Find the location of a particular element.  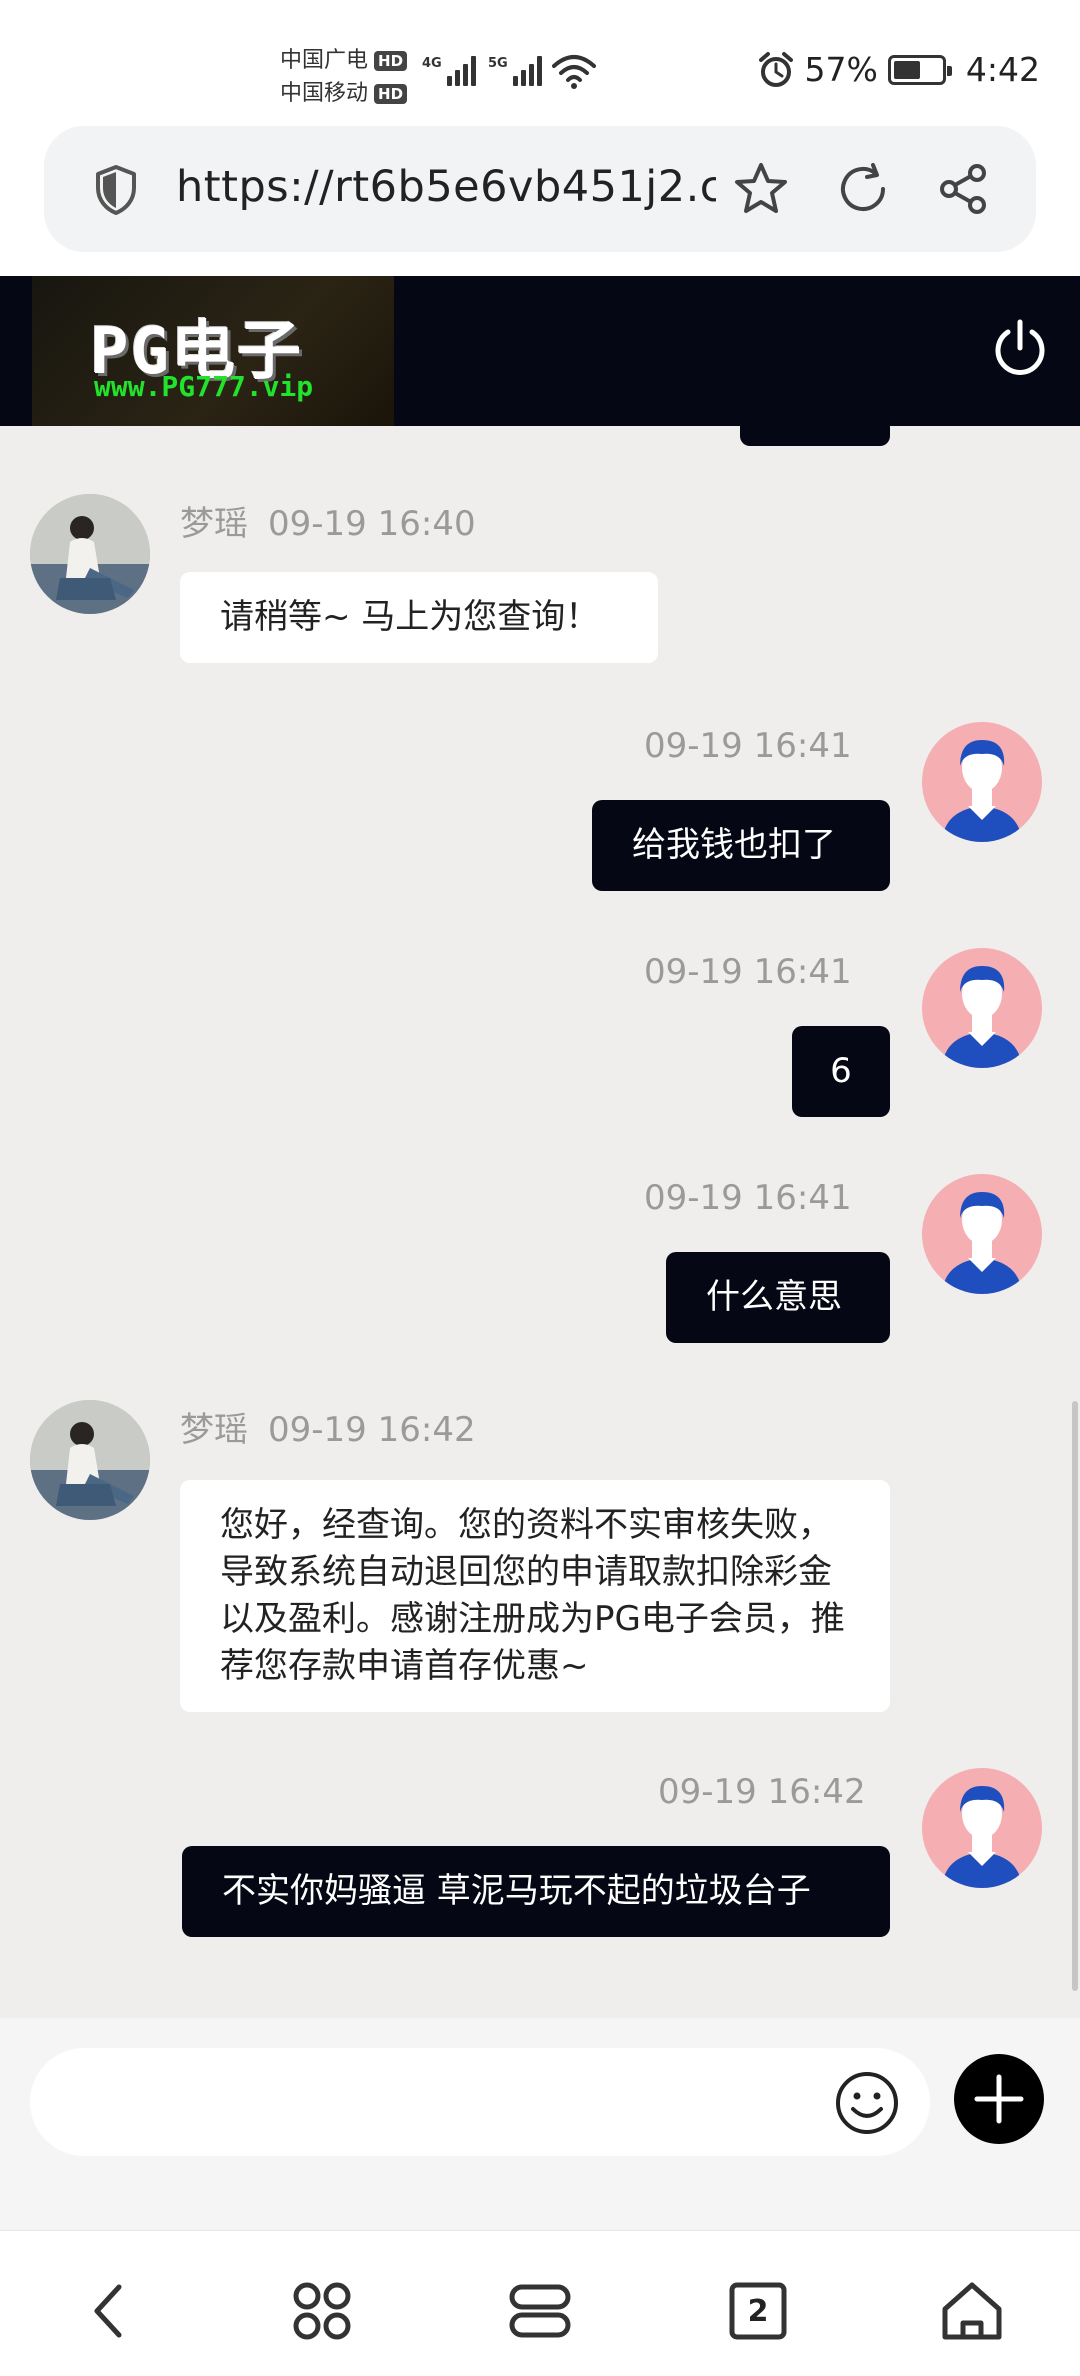

site-logo: PG电子 www.PG777.vip is located at coordinates (213, 351).